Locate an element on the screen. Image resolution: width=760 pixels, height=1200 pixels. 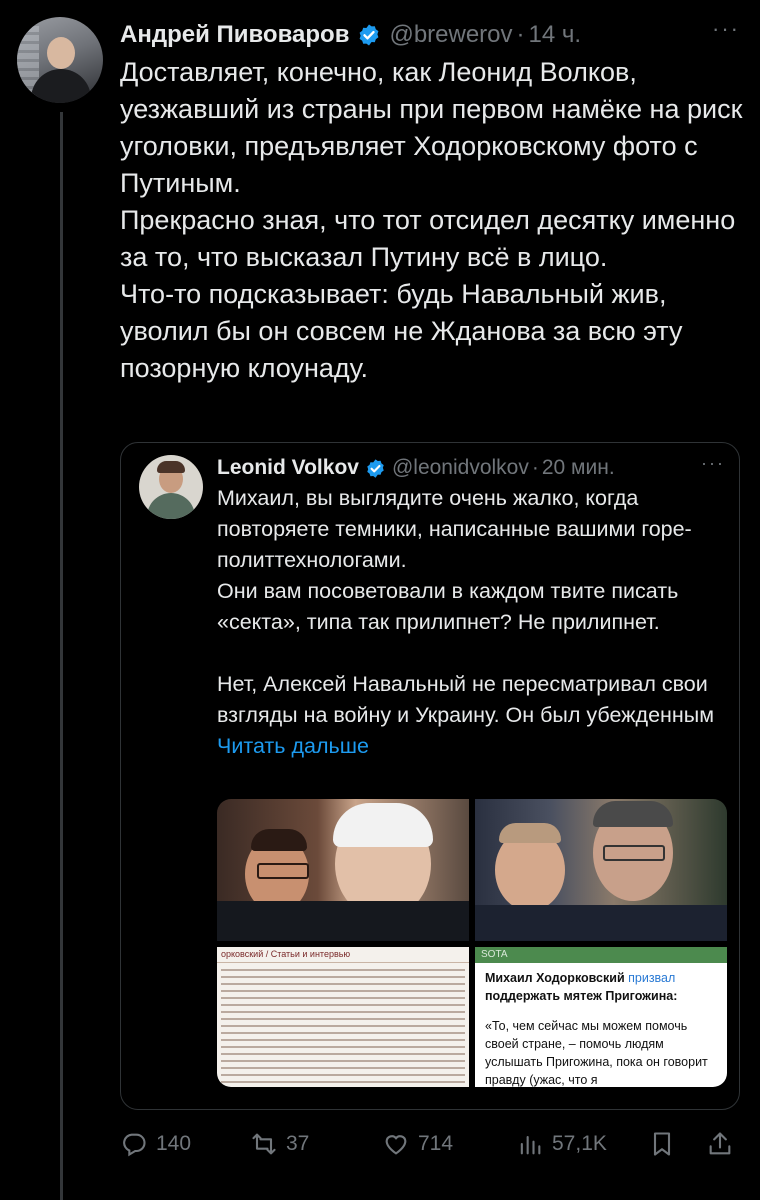
quoted-author-avatar is located at coordinates (171, 487).